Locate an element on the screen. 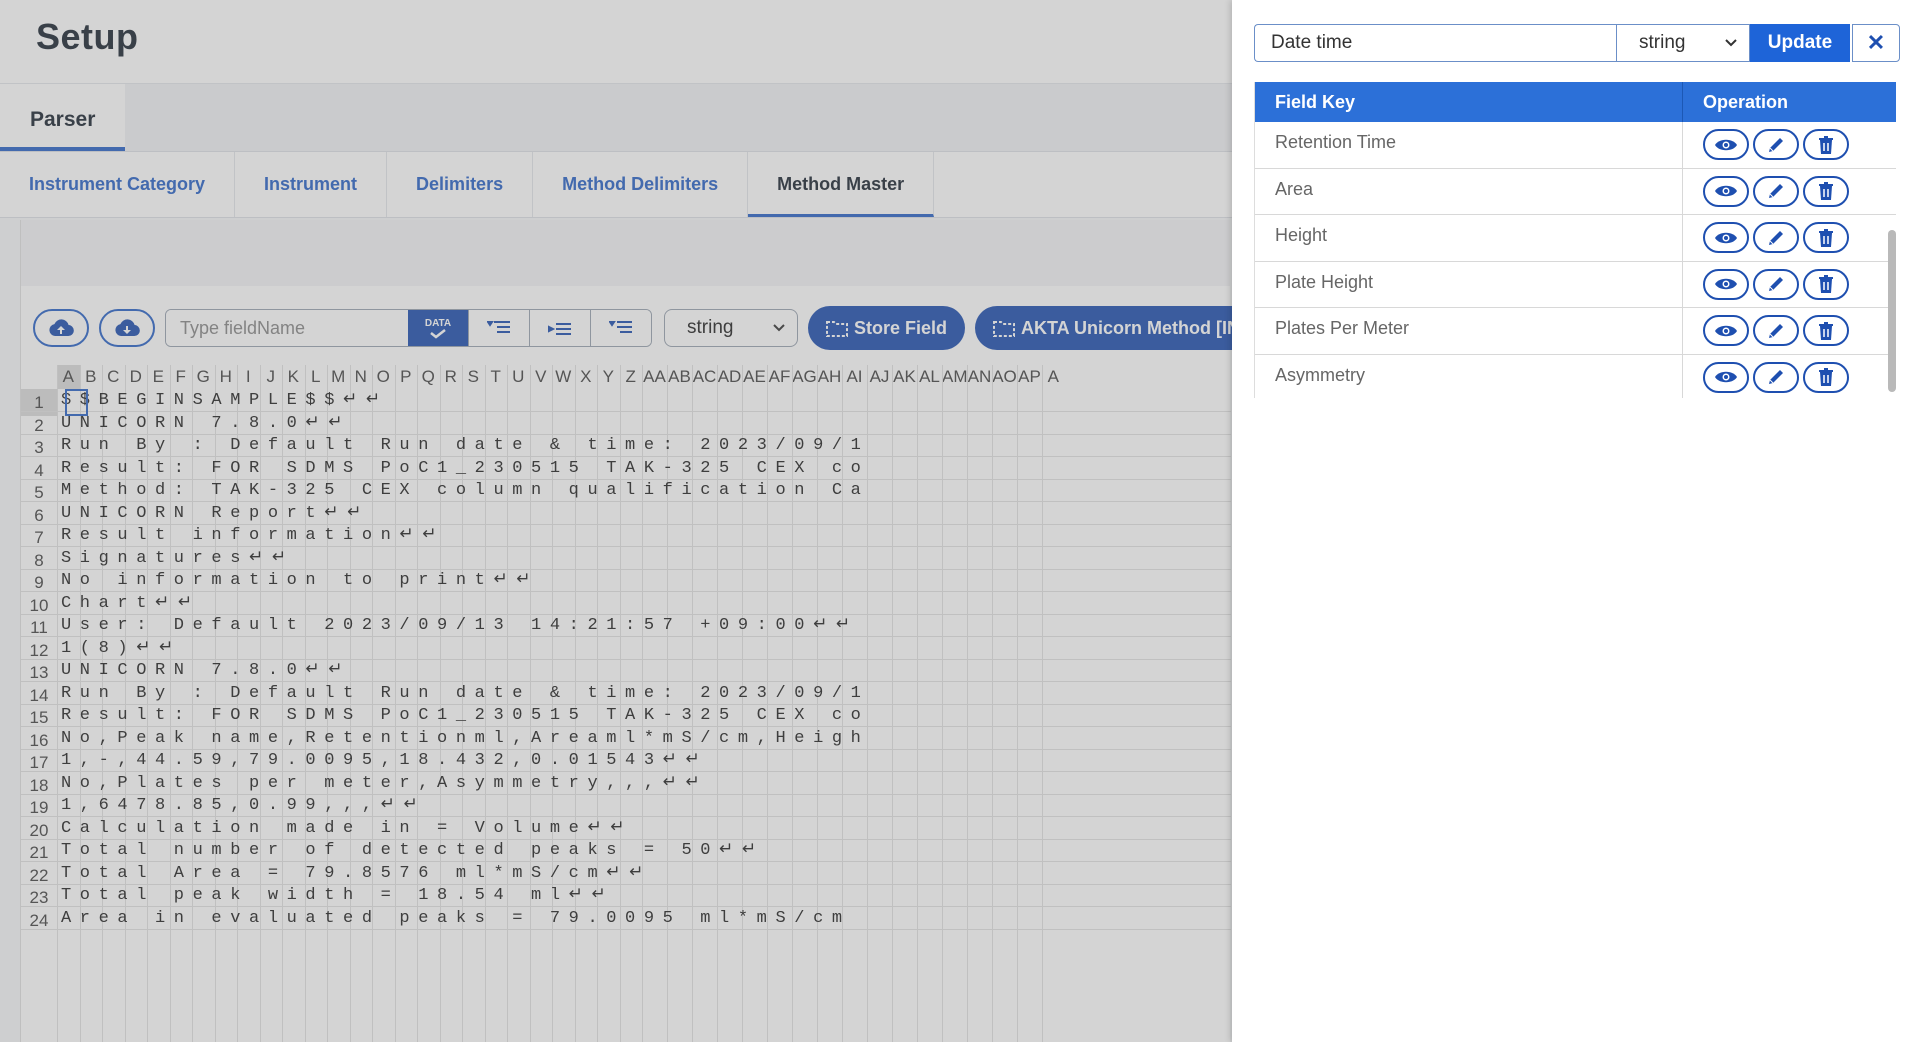  table-row: Height is located at coordinates (1575, 238).